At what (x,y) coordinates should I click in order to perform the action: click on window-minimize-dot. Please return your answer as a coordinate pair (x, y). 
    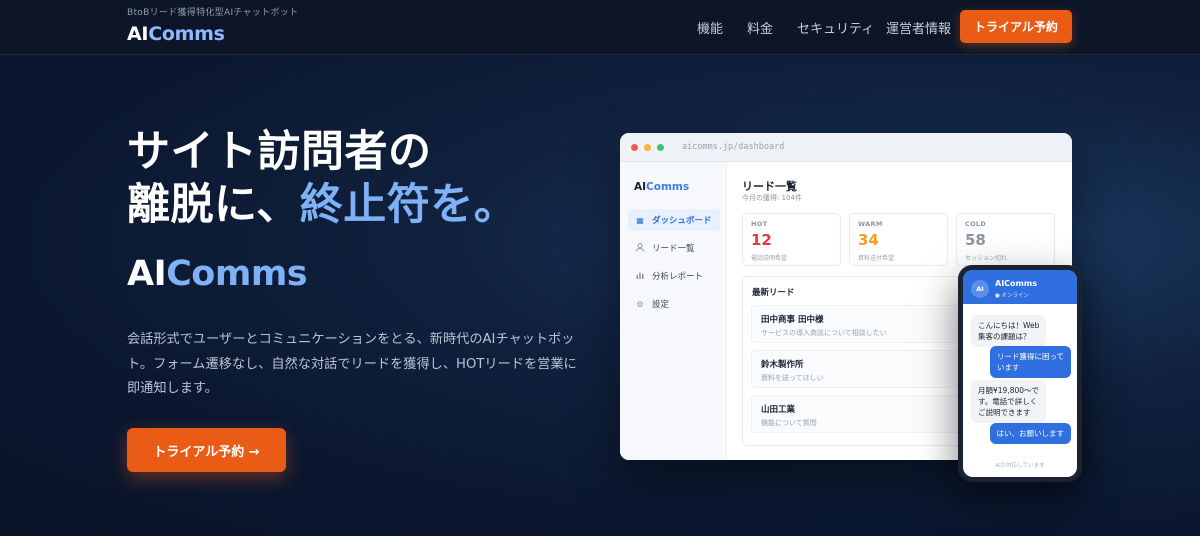
    Looking at the image, I should click on (647, 147).